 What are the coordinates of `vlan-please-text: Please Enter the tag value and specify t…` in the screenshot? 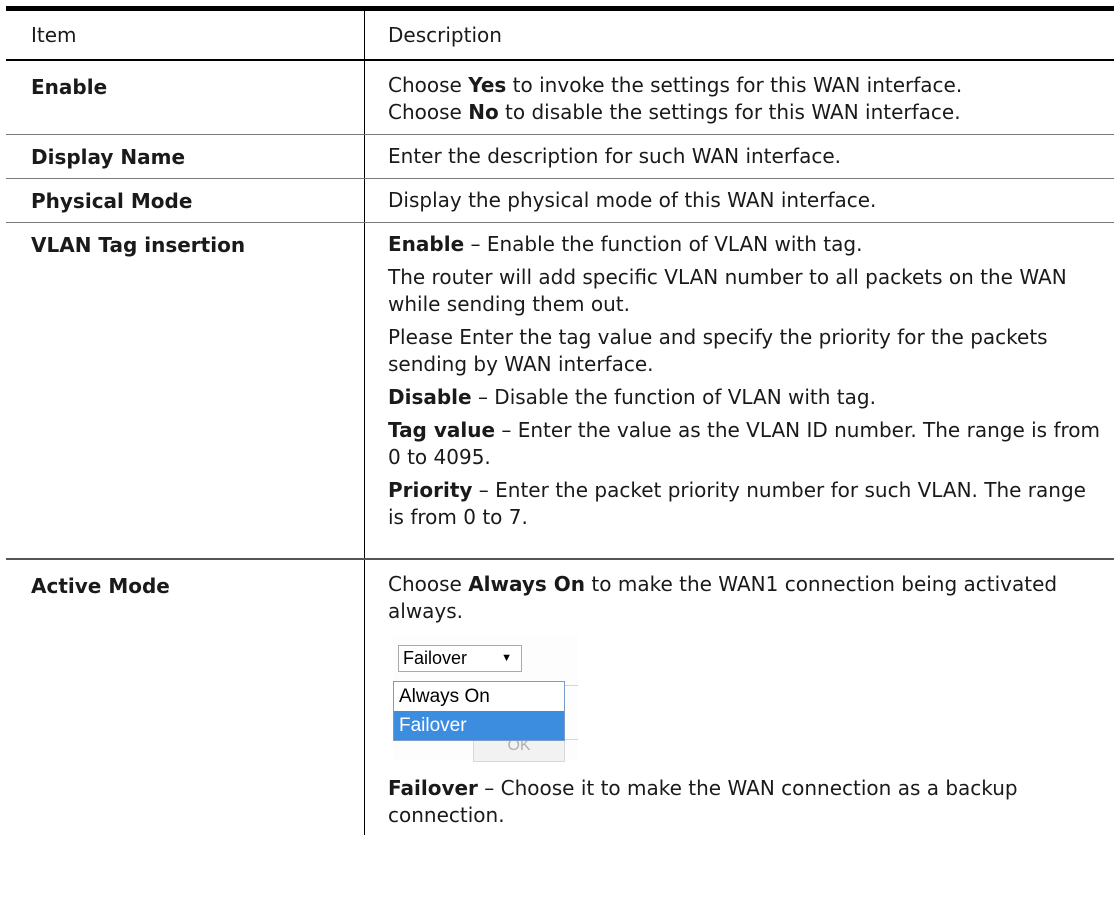 It's located at (718, 350).